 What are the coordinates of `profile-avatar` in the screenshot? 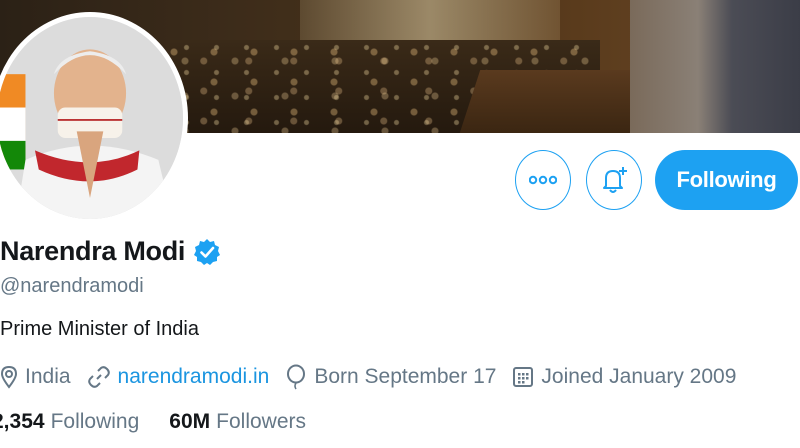 It's located at (94, 118).